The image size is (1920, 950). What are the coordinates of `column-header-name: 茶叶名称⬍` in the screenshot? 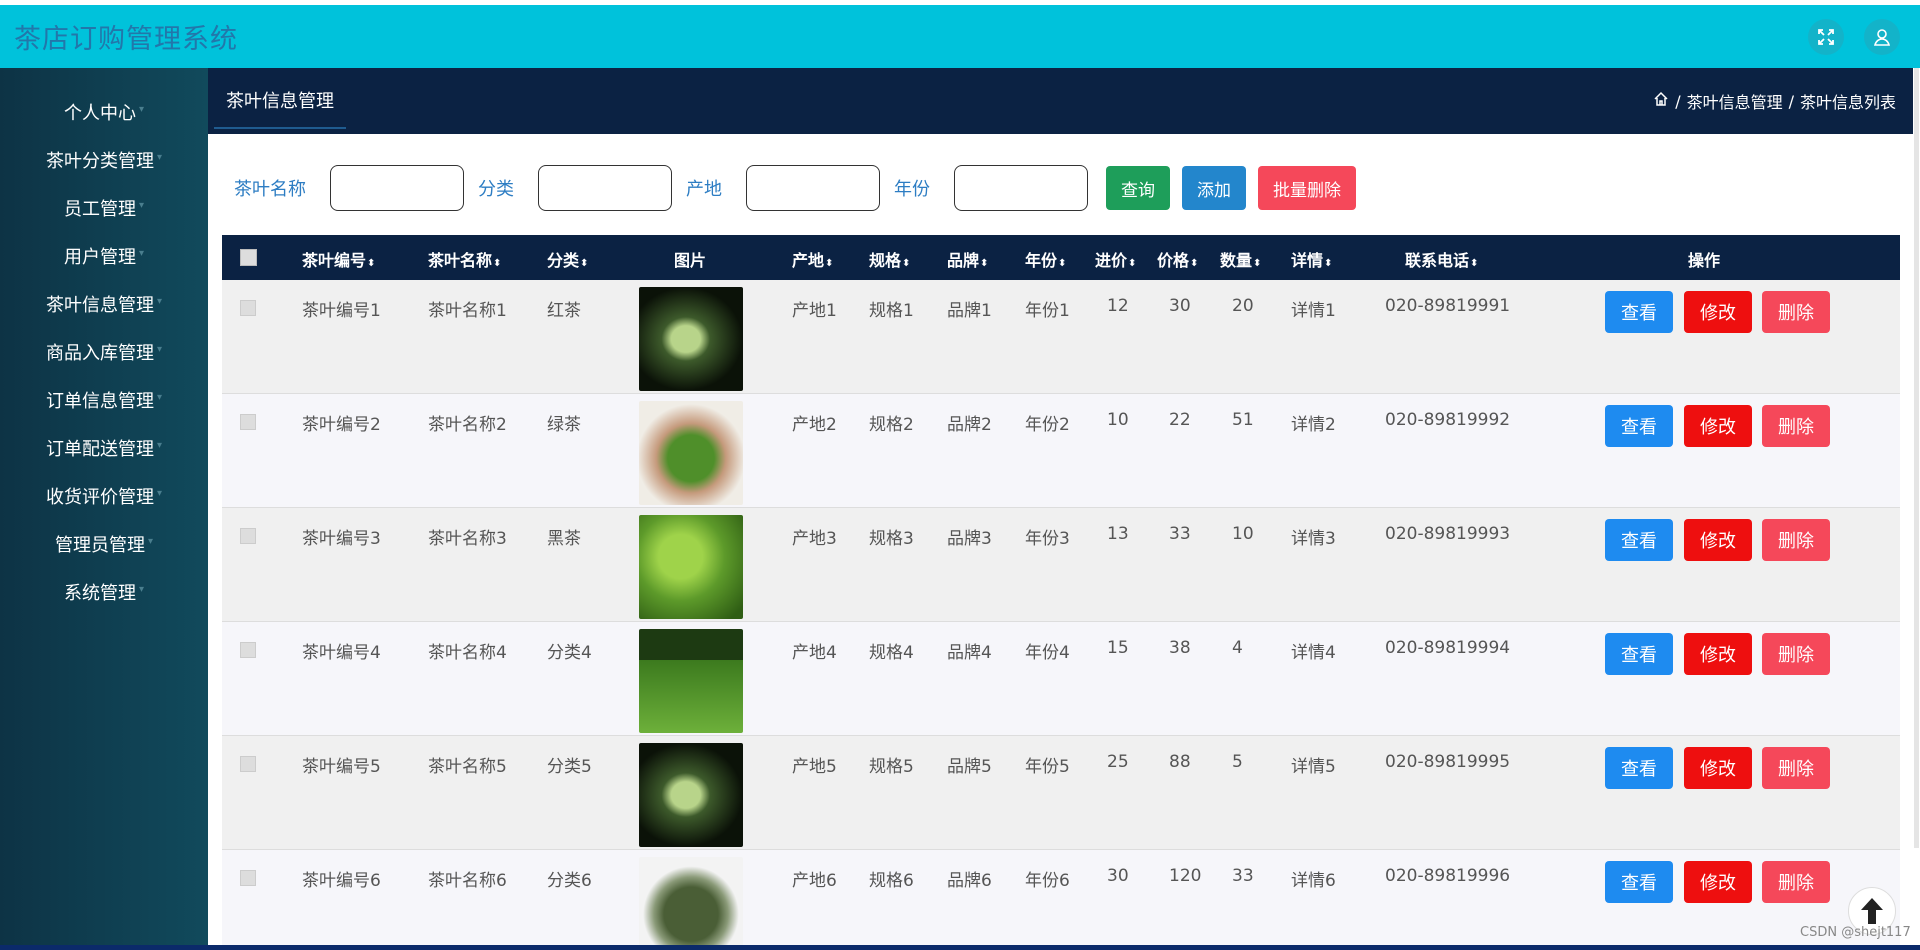 It's located at (464, 259).